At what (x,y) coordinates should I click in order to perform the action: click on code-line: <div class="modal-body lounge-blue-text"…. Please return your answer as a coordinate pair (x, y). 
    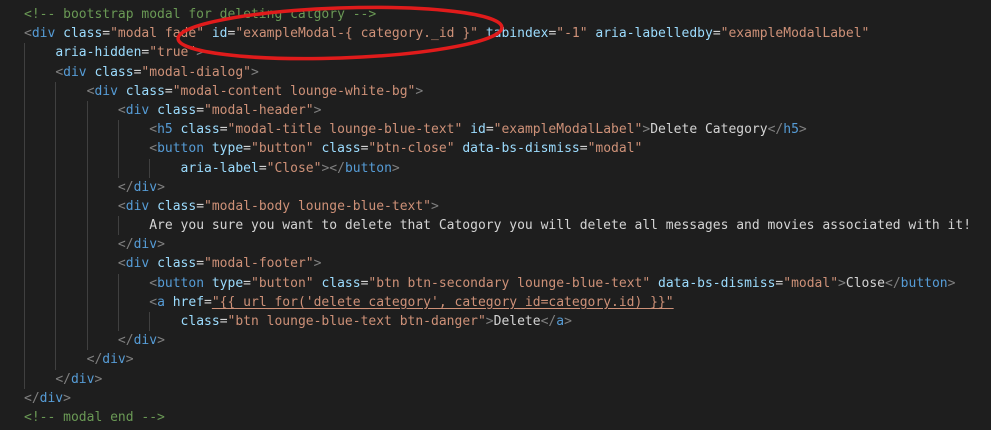
    Looking at the image, I should click on (495, 206).